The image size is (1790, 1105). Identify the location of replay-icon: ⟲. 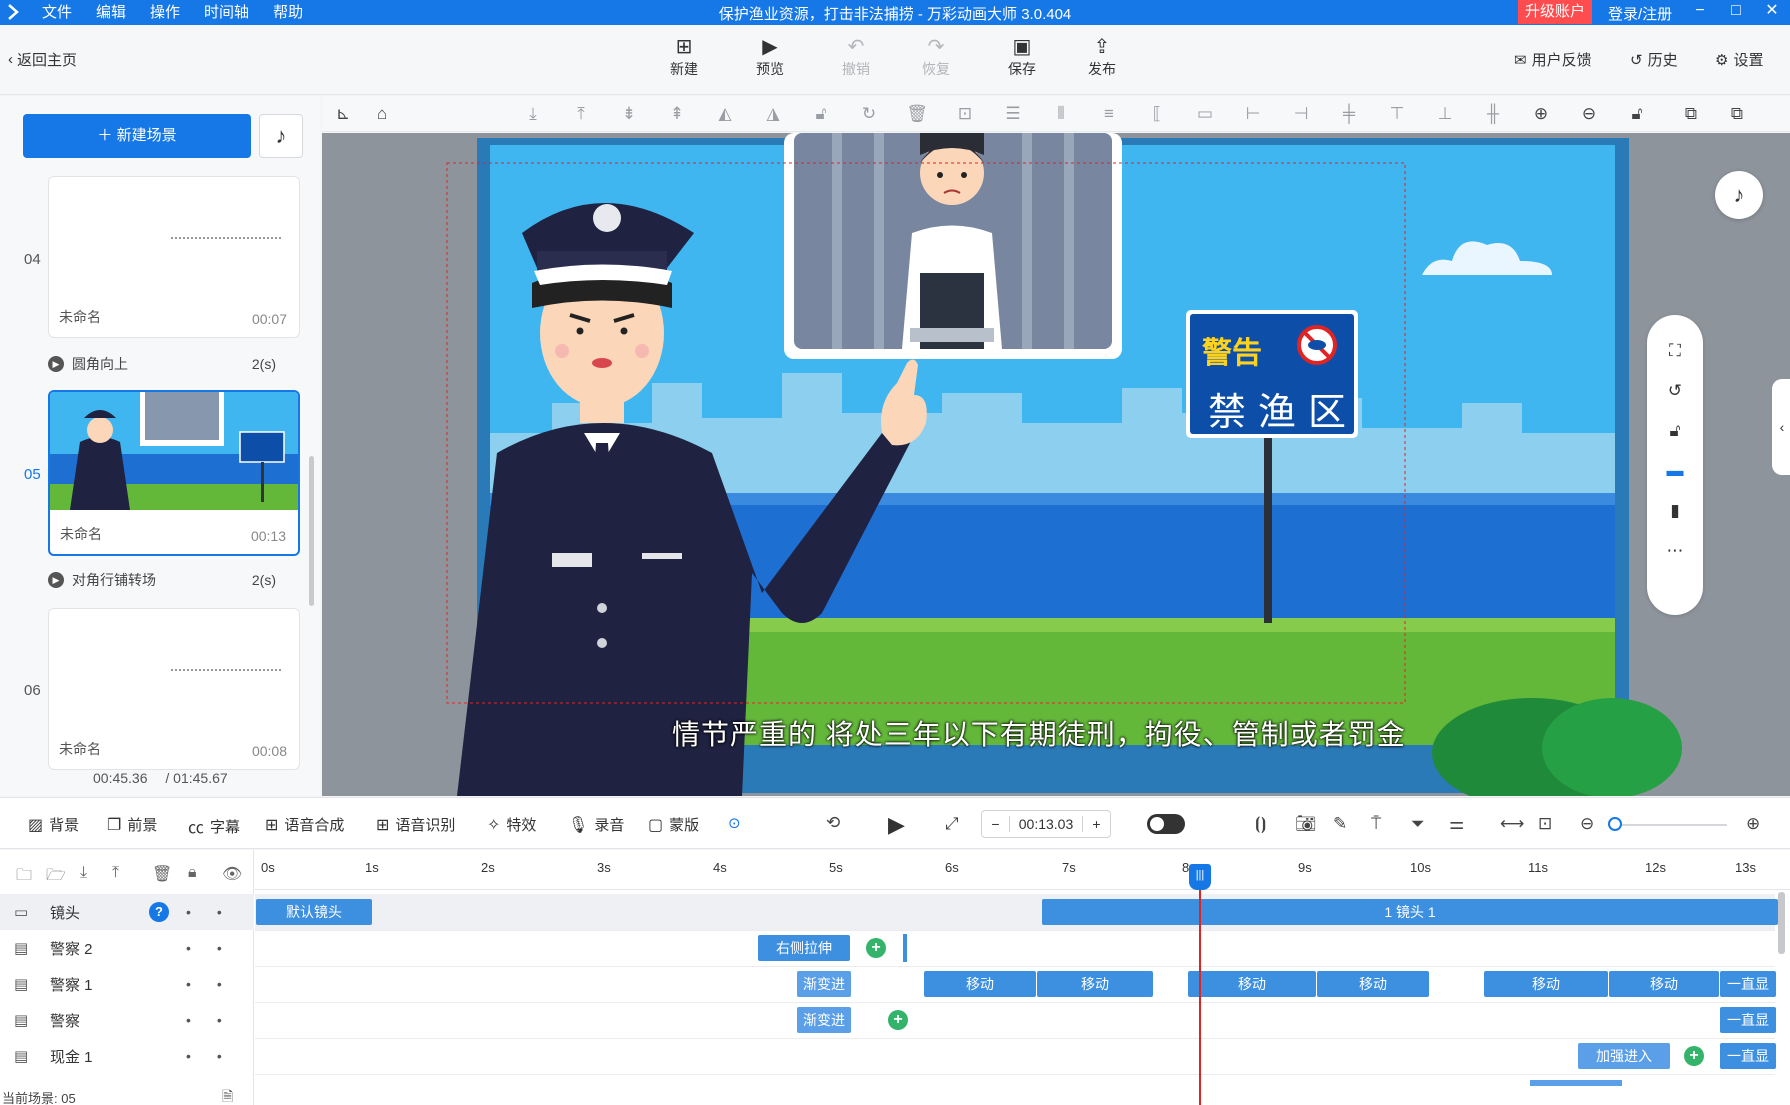
(833, 823).